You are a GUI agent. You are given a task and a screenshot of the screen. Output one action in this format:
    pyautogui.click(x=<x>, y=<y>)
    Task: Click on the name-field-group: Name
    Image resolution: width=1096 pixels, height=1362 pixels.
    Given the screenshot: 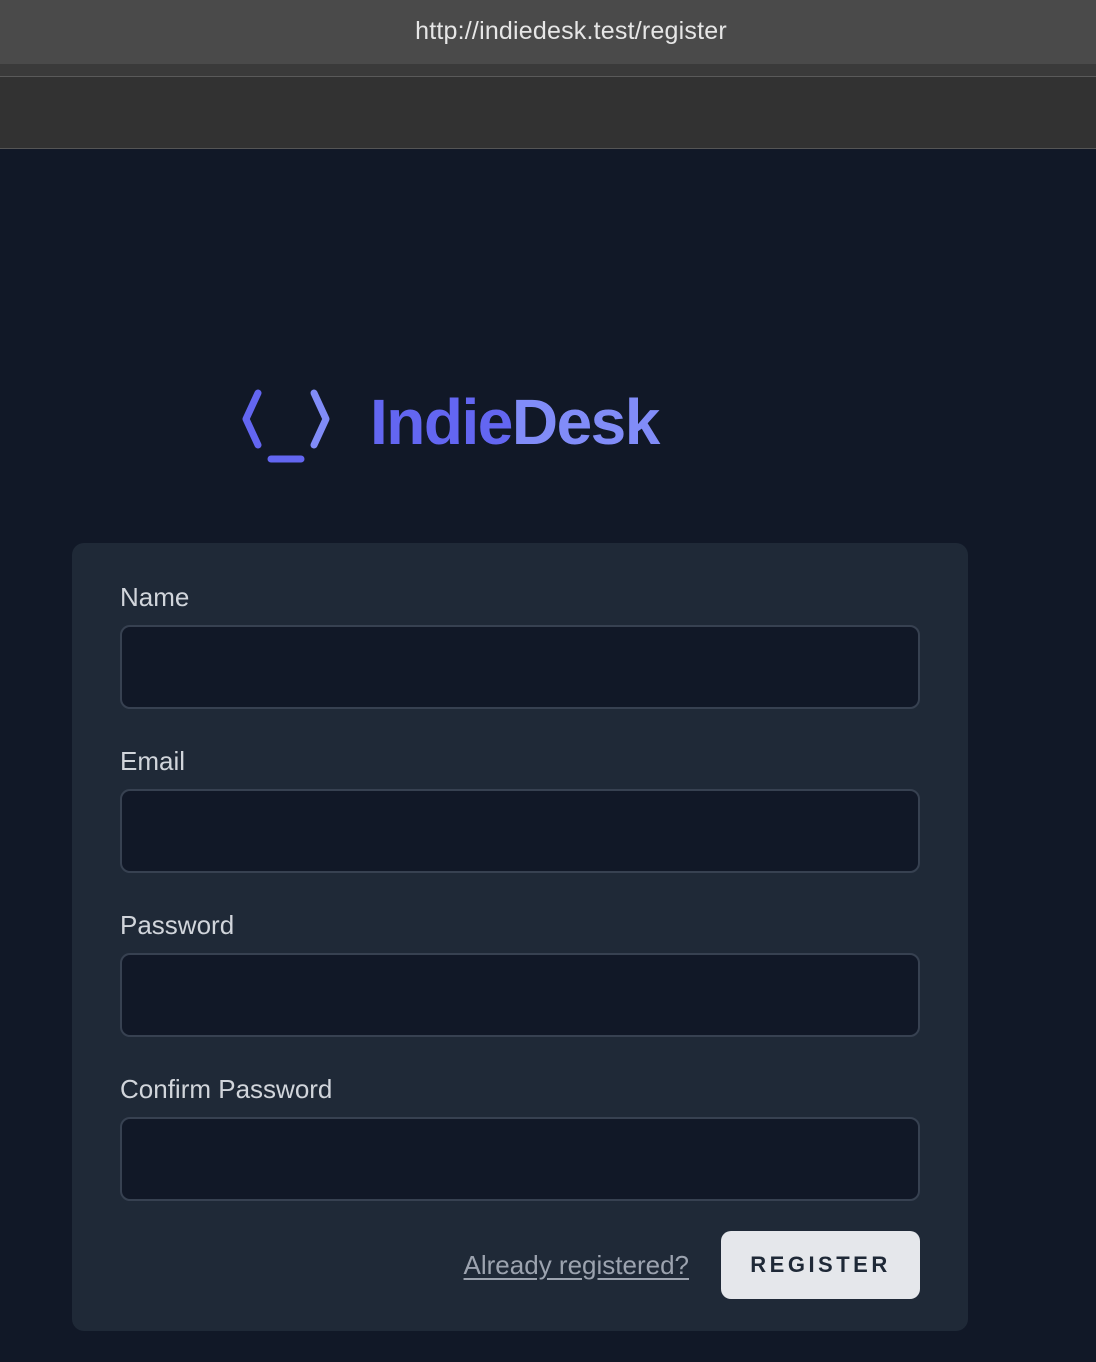 What is the action you would take?
    pyautogui.click(x=520, y=644)
    